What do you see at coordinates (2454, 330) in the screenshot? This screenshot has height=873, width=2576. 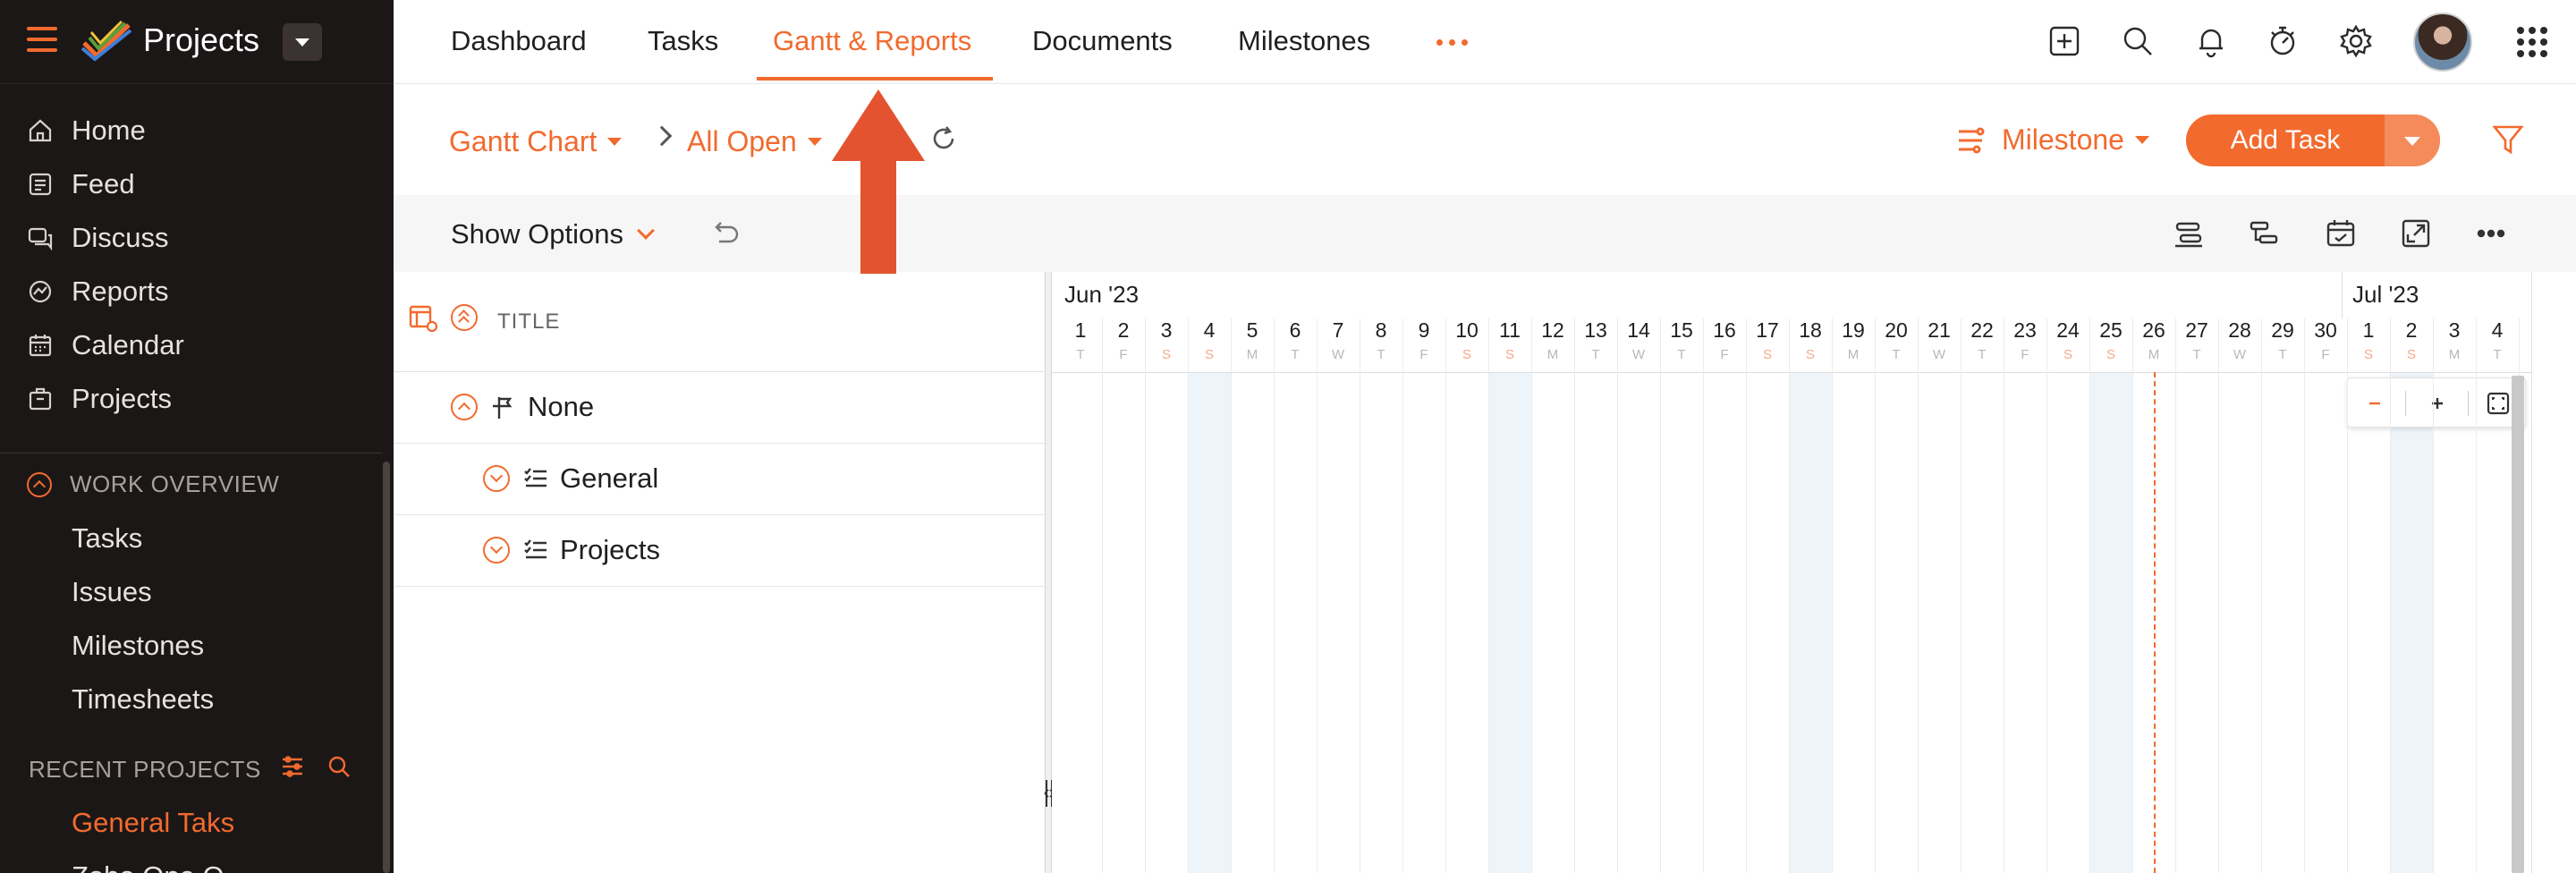 I see `day-number: 3` at bounding box center [2454, 330].